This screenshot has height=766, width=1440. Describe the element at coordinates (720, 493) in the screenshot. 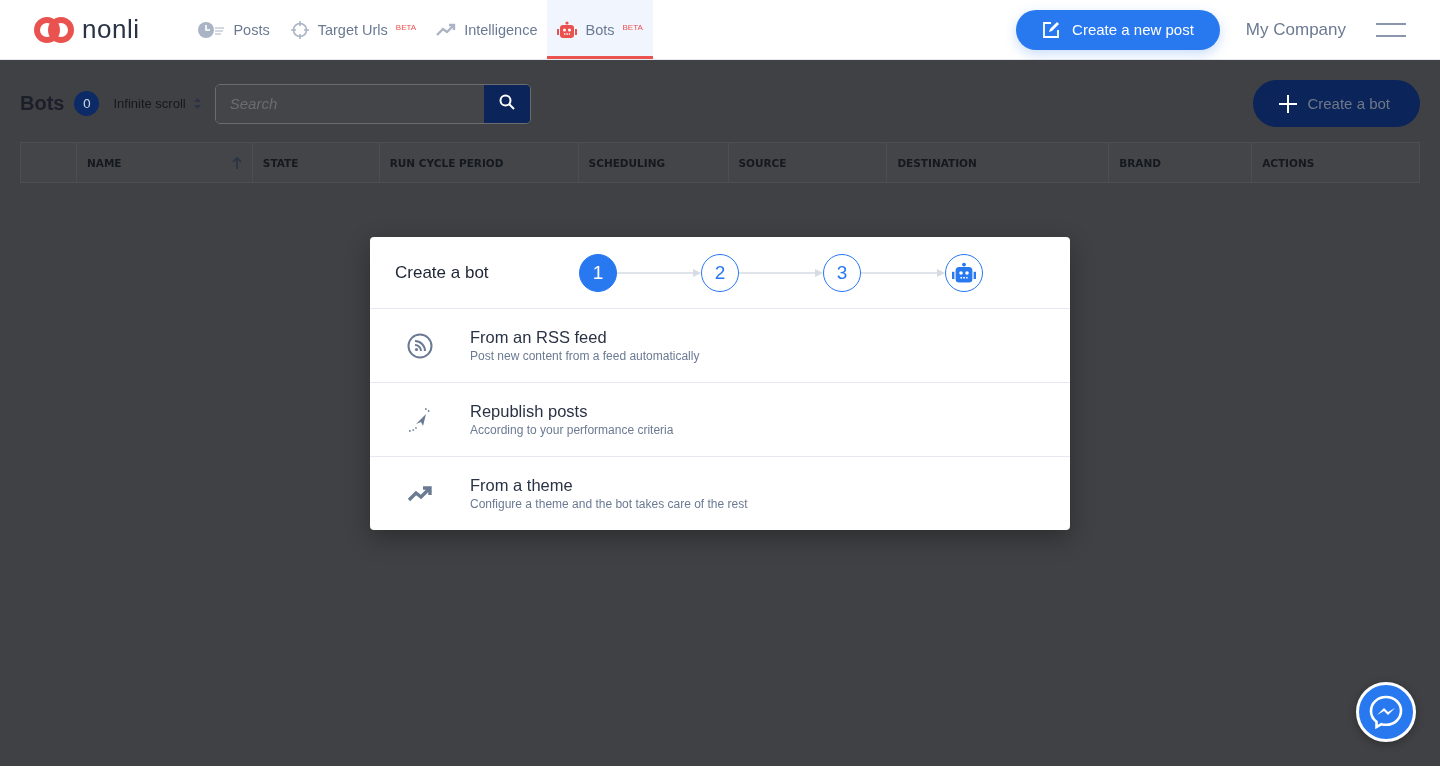

I see `bot-option: From a theme Configure a theme and the bot takes care of the rest` at that location.